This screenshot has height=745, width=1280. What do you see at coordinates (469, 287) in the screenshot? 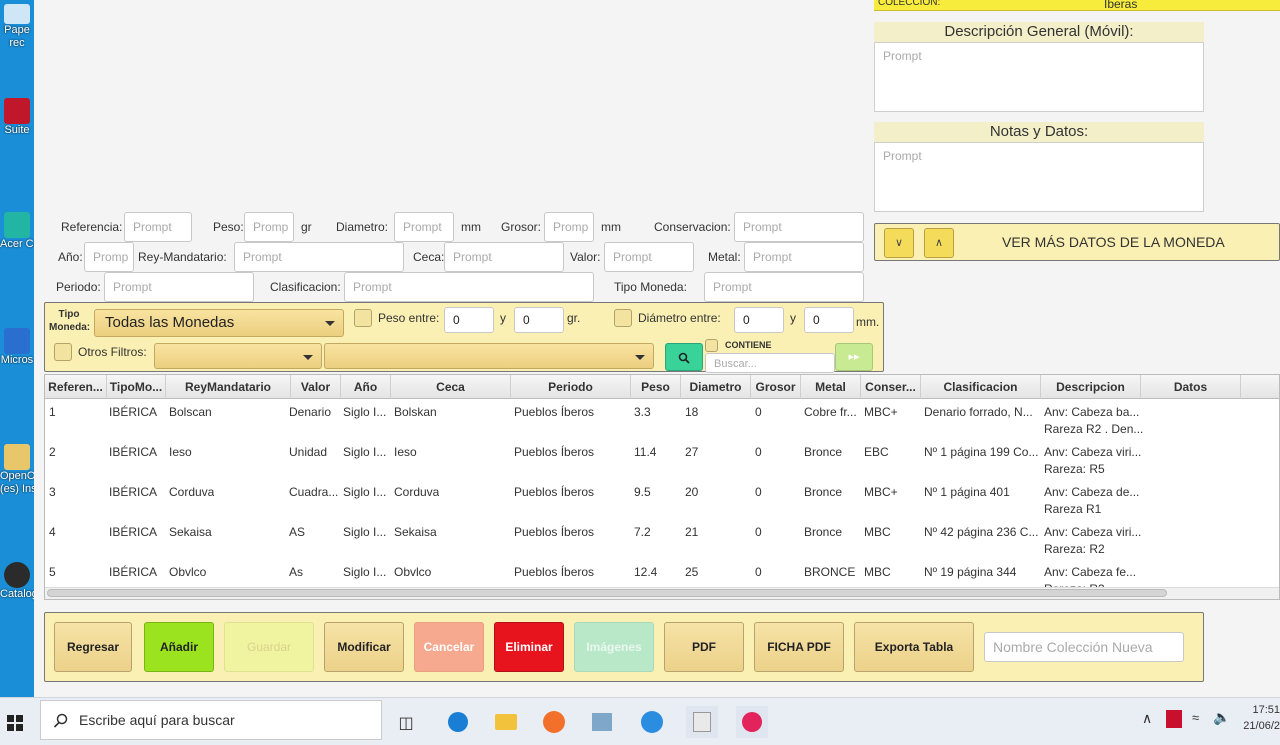
I see `clasificacion-input: Prompt` at bounding box center [469, 287].